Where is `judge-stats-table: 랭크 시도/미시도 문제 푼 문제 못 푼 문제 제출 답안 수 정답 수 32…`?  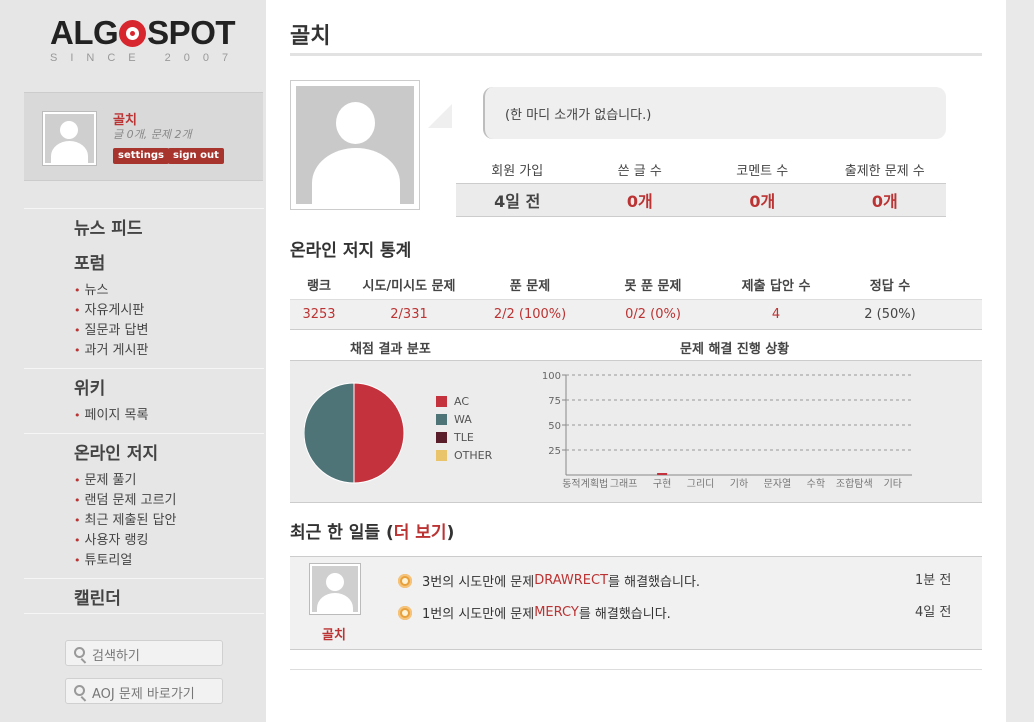
judge-stats-table: 랭크 시도/미시도 문제 푼 문제 못 푼 문제 제출 답안 수 정답 수 32… is located at coordinates (636, 300).